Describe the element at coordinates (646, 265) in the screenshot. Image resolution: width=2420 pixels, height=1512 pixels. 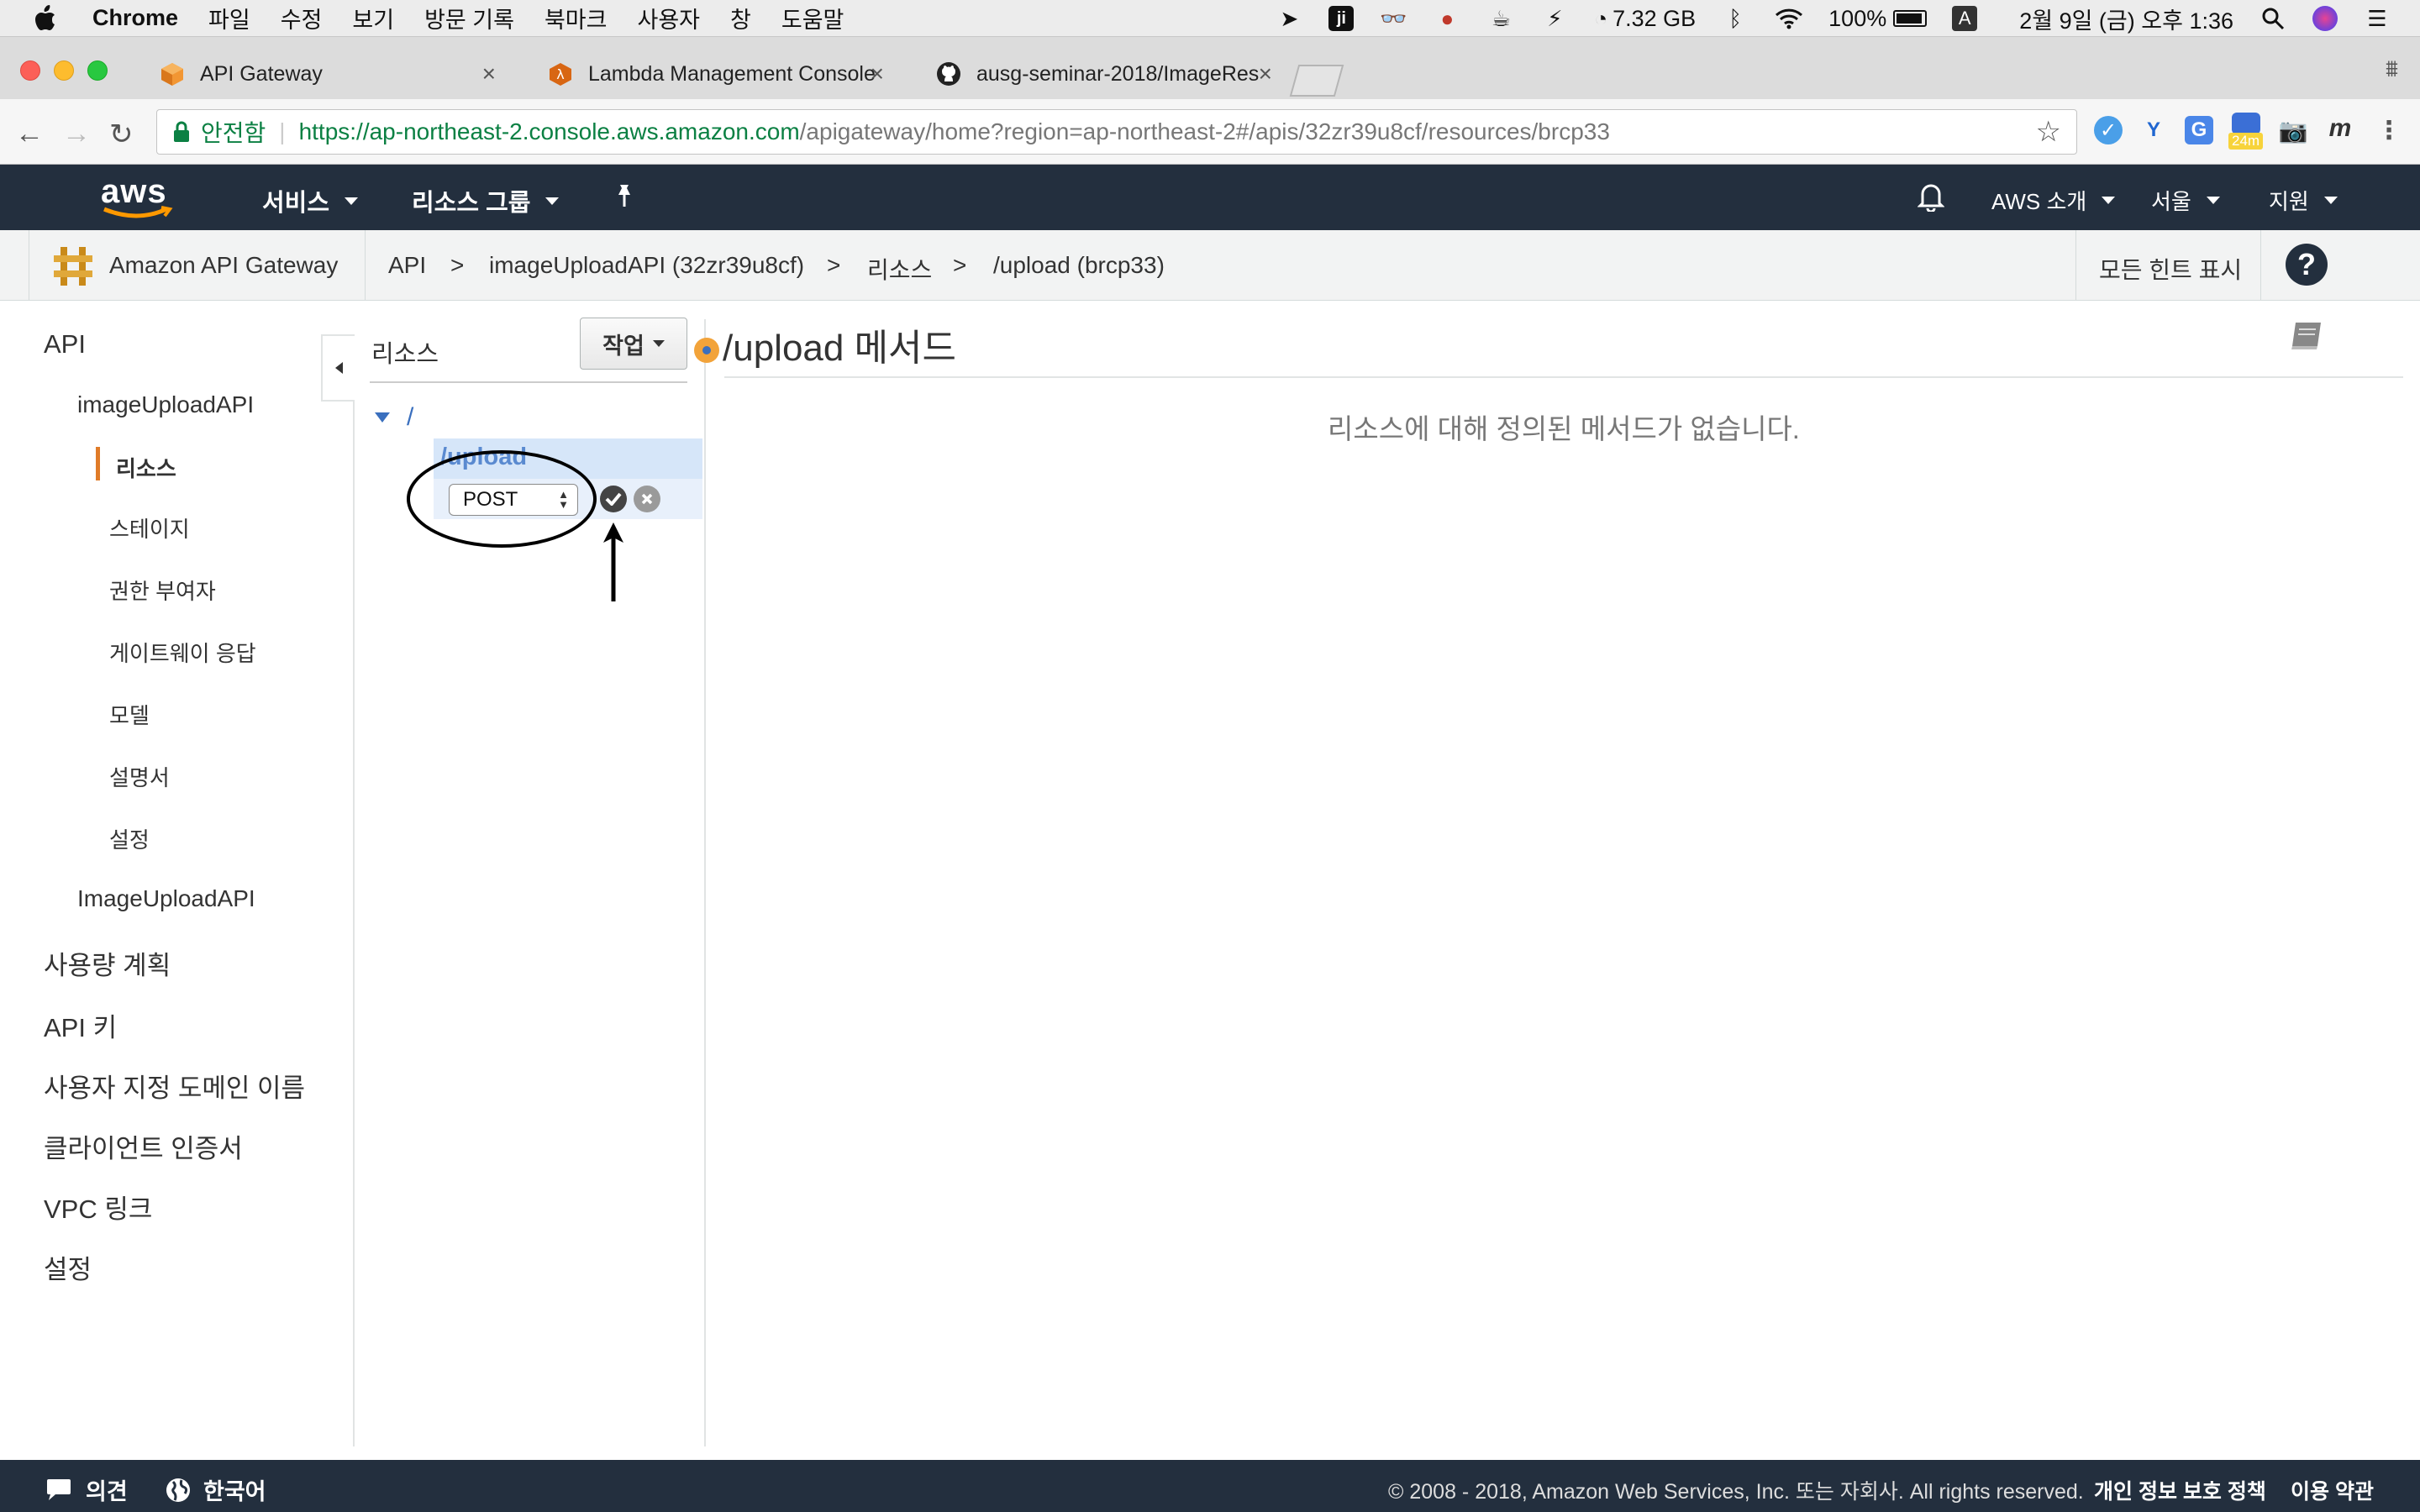
I see `breadcrumb-api-name: imageUploadAPI (32zr39u8cf)` at that location.